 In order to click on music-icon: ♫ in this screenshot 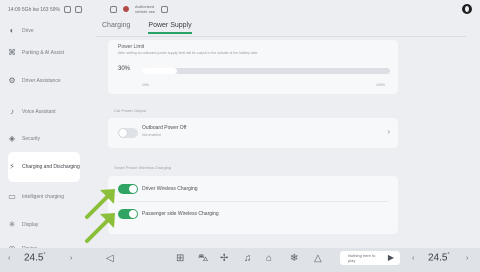, I will do `click(248, 258)`.